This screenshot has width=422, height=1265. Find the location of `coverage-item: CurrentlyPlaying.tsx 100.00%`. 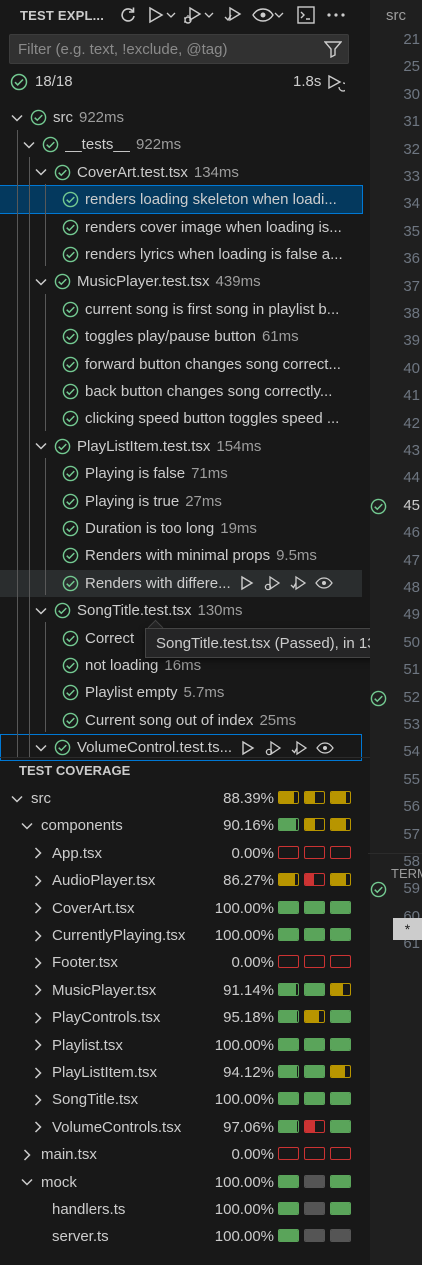

coverage-item: CurrentlyPlaying.tsx 100.00% is located at coordinates (185, 935).